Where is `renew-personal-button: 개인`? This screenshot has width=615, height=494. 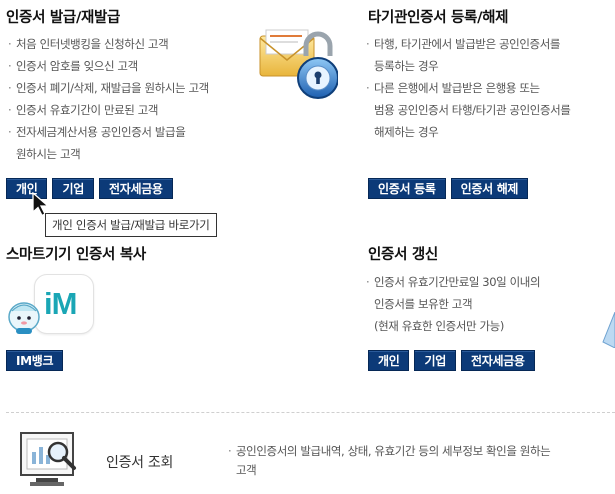 renew-personal-button: 개인 is located at coordinates (389, 360).